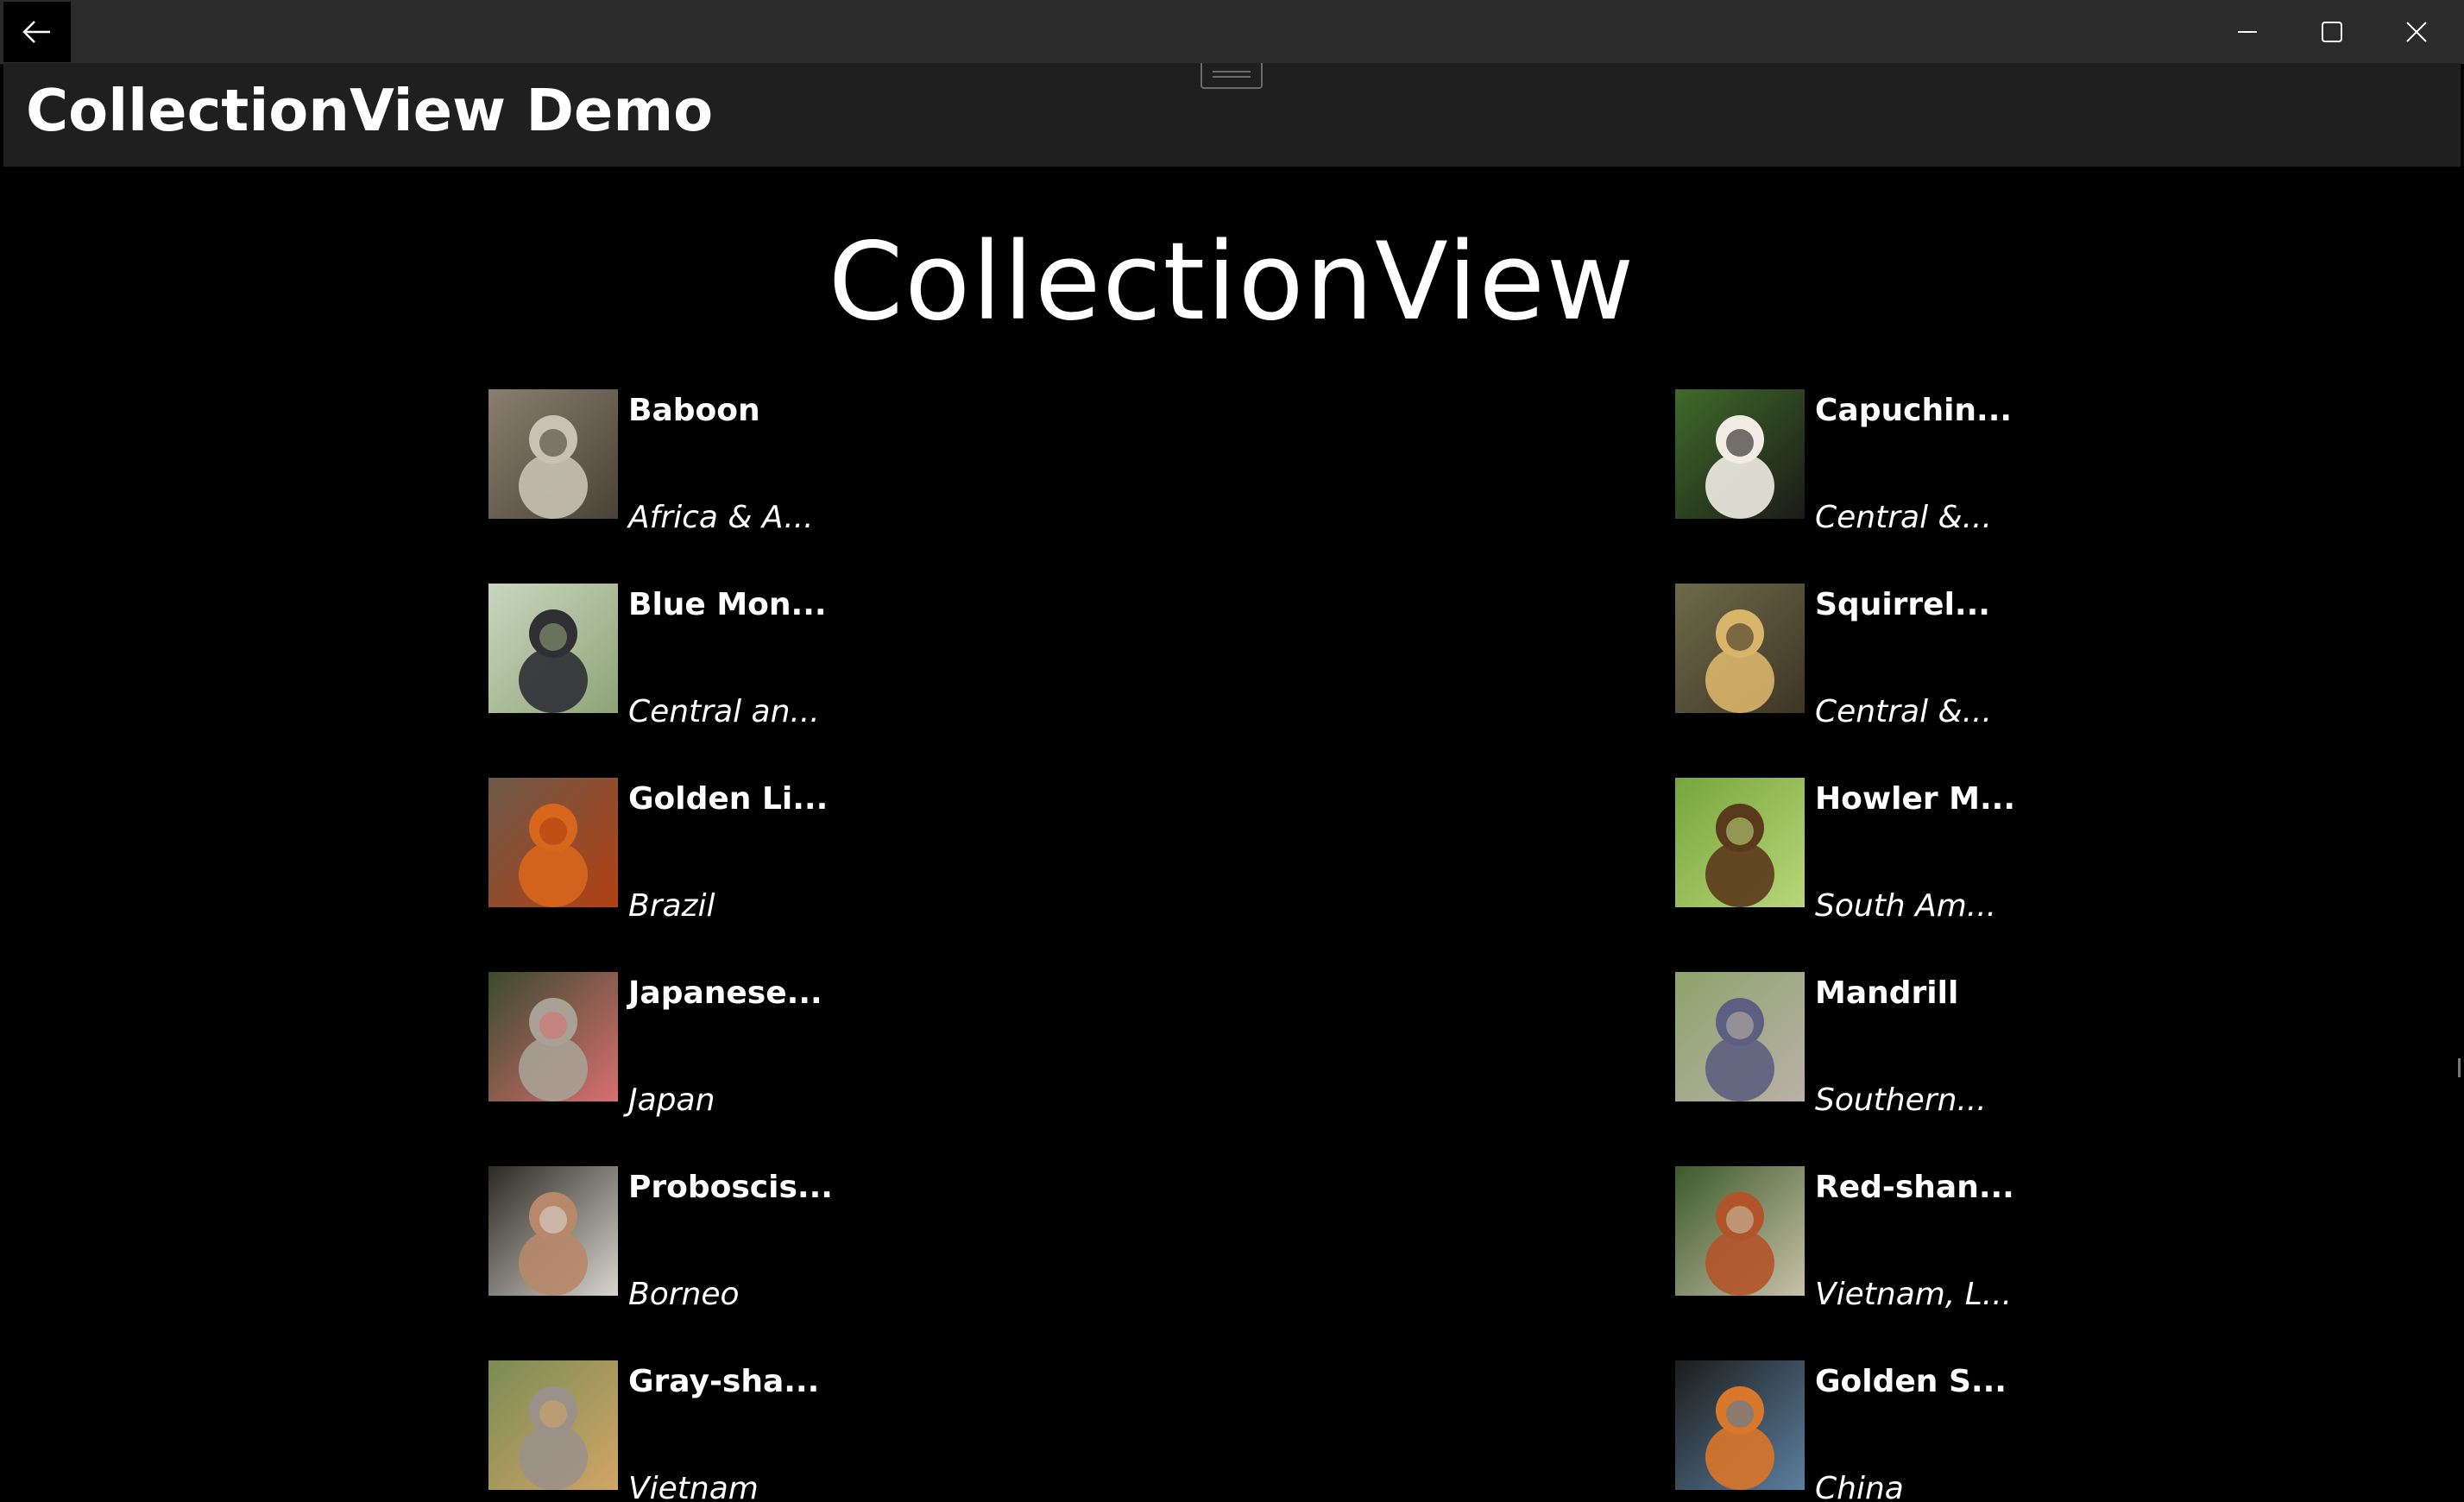  I want to click on item-location: China, so click(1859, 1486).